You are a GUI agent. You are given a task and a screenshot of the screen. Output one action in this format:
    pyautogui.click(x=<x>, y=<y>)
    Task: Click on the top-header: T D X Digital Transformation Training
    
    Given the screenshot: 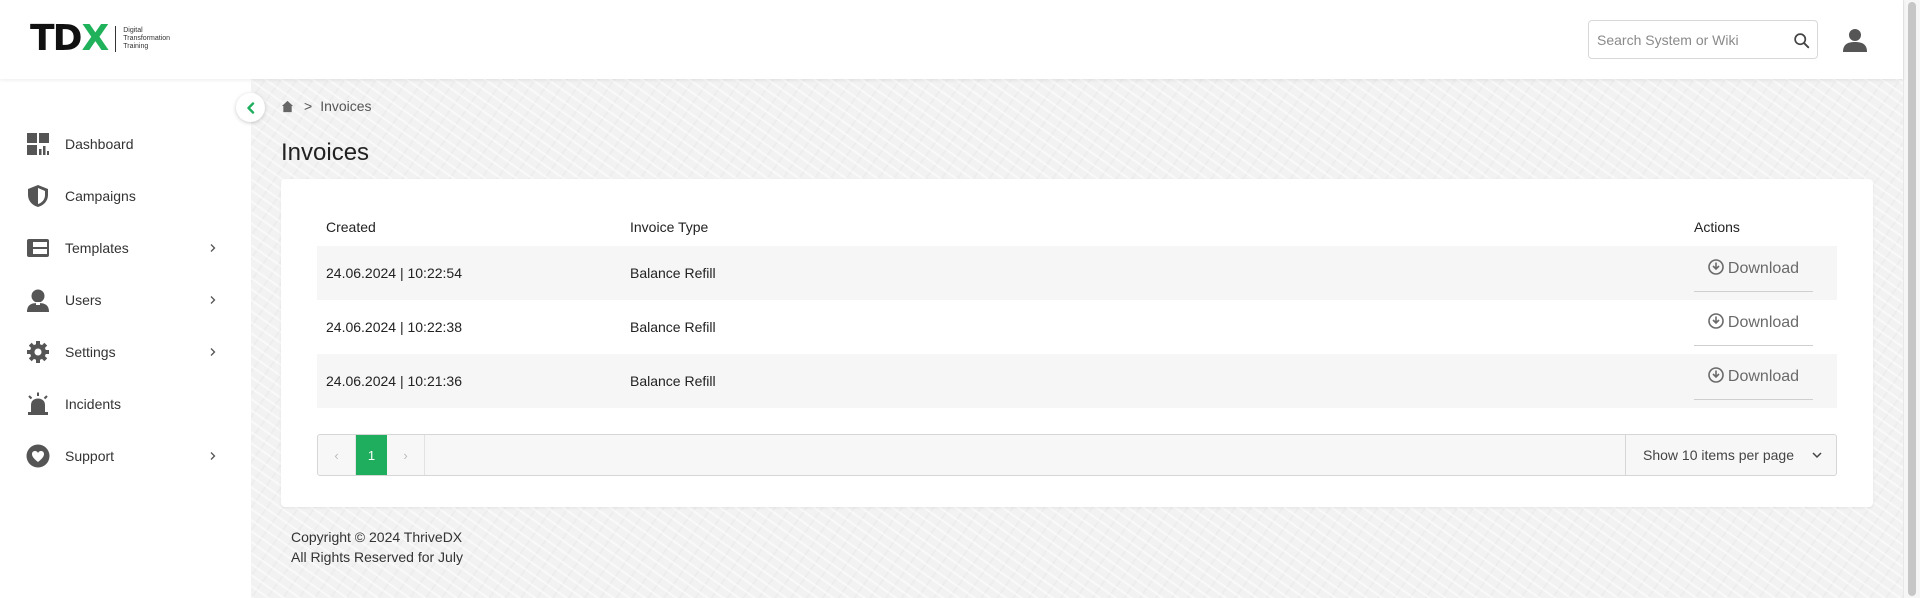 What is the action you would take?
    pyautogui.click(x=951, y=39)
    